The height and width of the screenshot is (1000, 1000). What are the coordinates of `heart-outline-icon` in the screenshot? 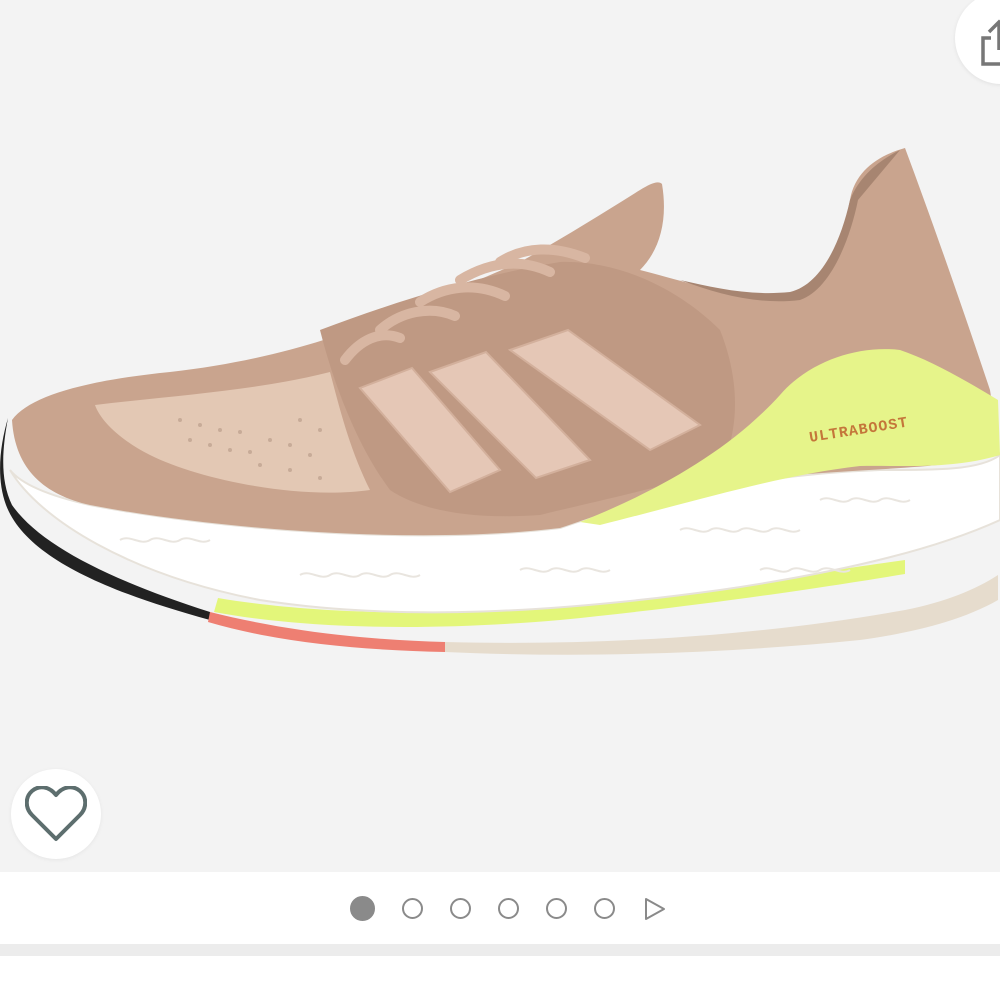 It's located at (56, 813).